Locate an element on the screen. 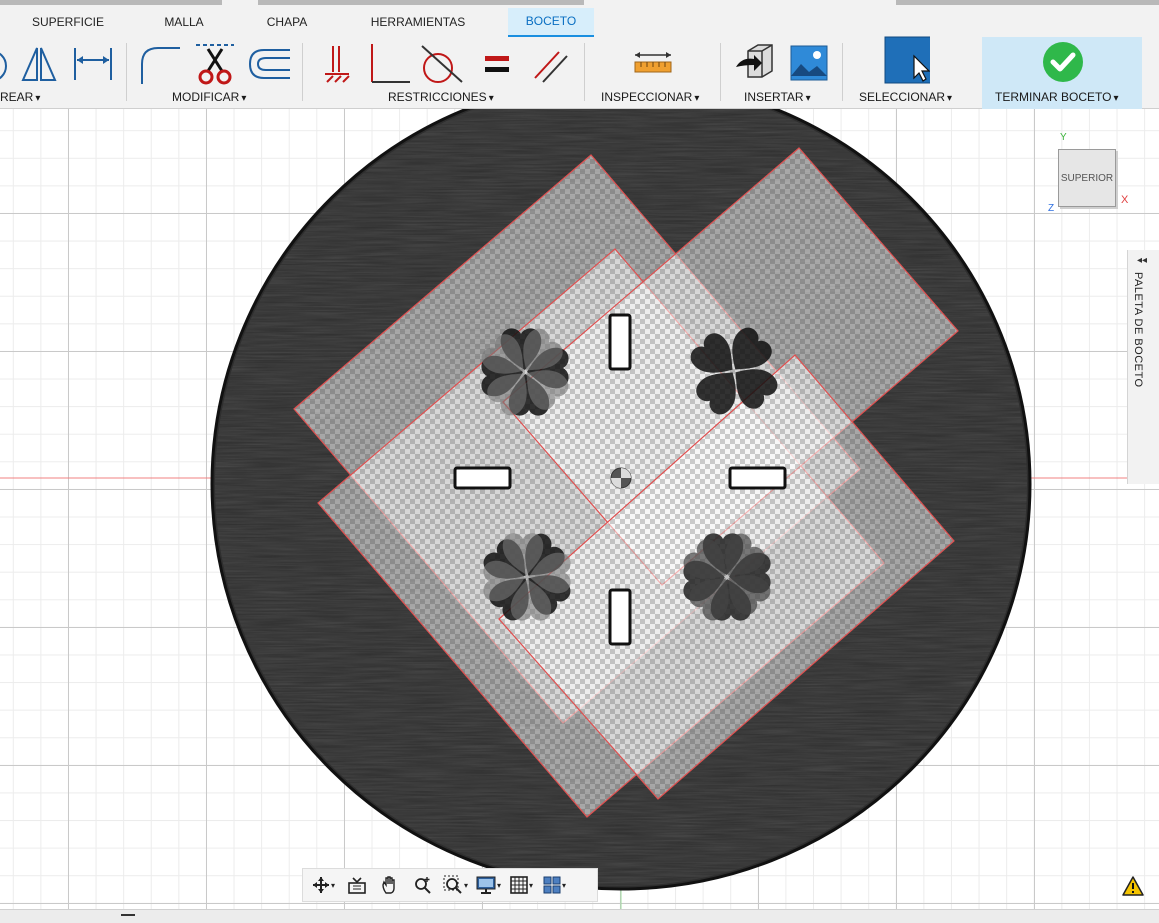 This screenshot has width=1159, height=923. look-at-icon is located at coordinates (356, 885).